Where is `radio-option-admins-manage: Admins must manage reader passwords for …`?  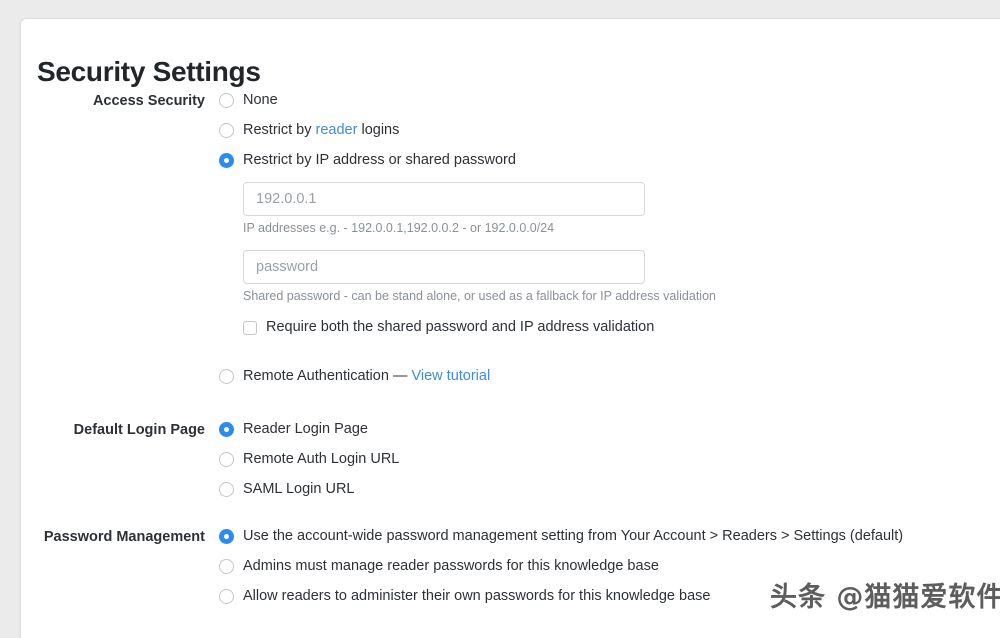
radio-option-admins-manage: Admins must manage reader passwords for … is located at coordinates (561, 566).